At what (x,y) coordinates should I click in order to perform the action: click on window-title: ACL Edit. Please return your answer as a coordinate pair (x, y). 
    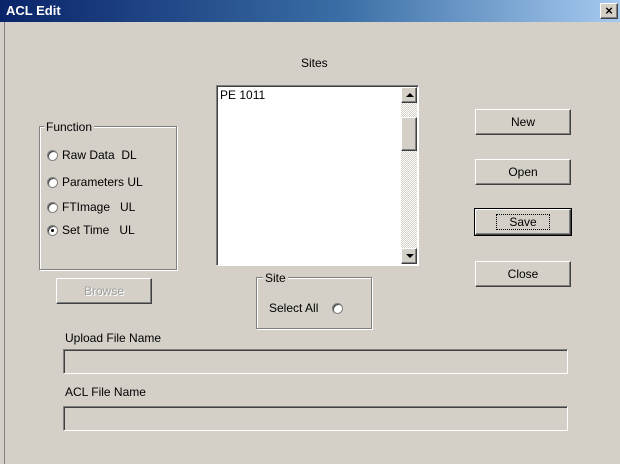
    Looking at the image, I should click on (33, 10).